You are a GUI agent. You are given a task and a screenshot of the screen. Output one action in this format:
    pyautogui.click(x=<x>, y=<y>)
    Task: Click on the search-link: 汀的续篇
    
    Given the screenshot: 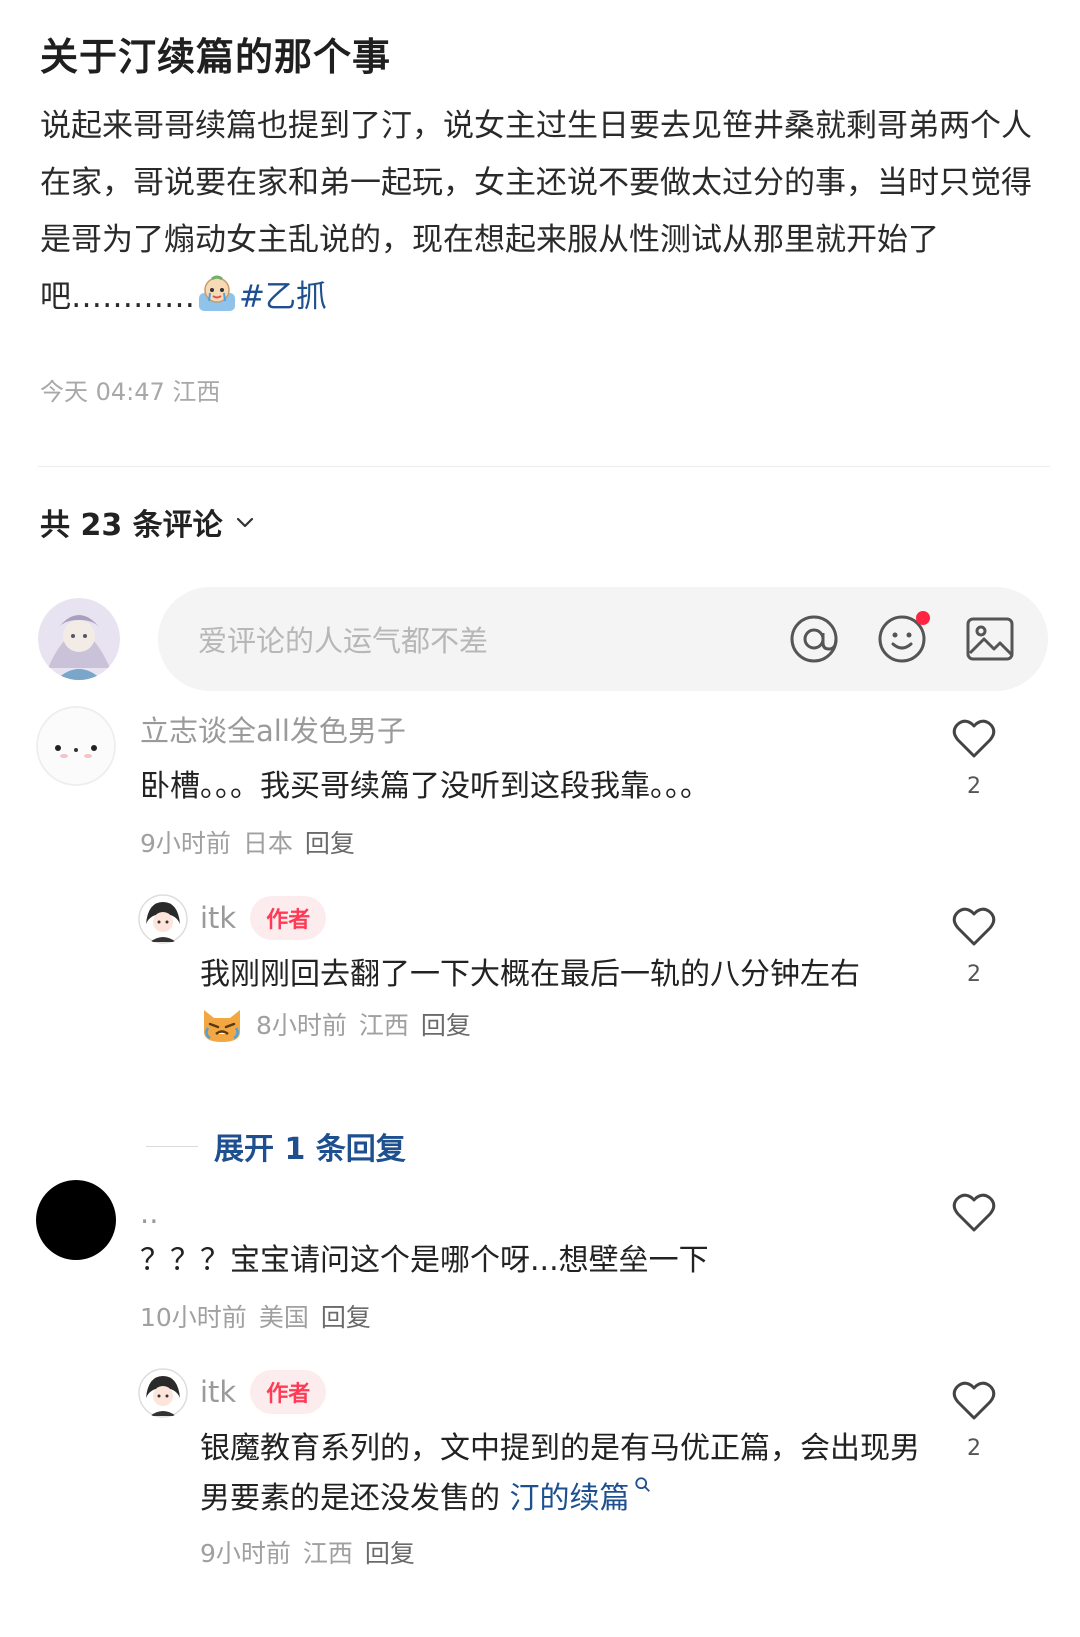 What is the action you would take?
    pyautogui.click(x=570, y=1498)
    